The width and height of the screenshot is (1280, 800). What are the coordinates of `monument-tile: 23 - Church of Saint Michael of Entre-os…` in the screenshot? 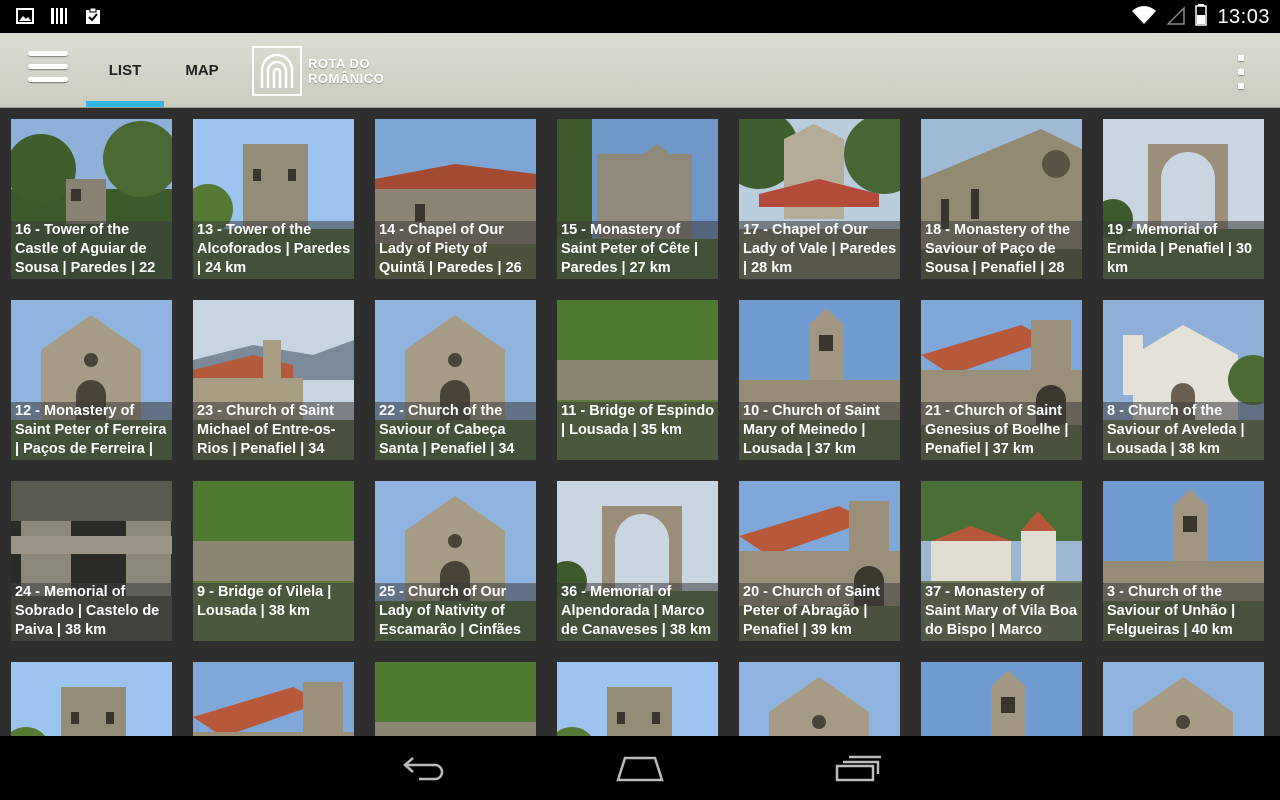 It's located at (273, 380).